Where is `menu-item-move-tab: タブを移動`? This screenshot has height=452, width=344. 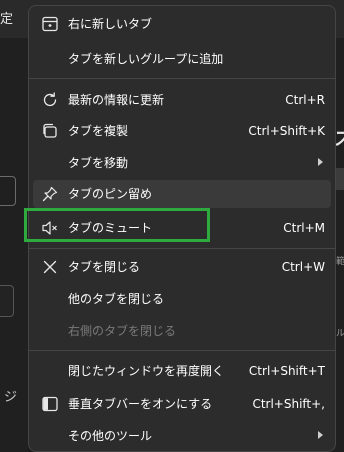
menu-item-move-tab: タブを移動 is located at coordinates (182, 163).